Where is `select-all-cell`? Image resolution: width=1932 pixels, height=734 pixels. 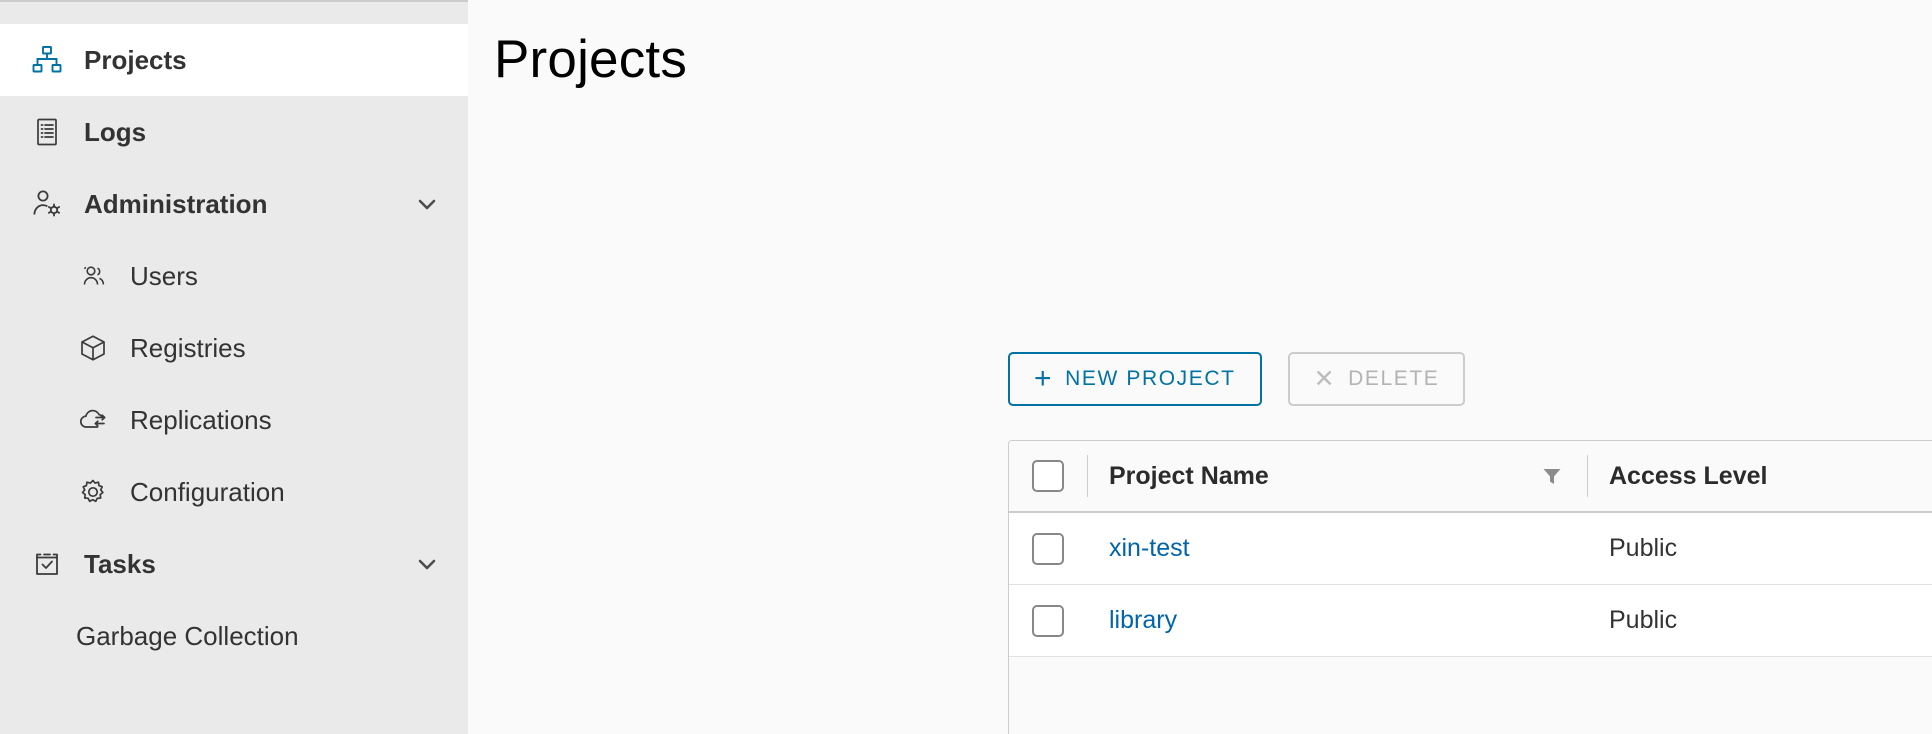
select-all-cell is located at coordinates (1048, 476).